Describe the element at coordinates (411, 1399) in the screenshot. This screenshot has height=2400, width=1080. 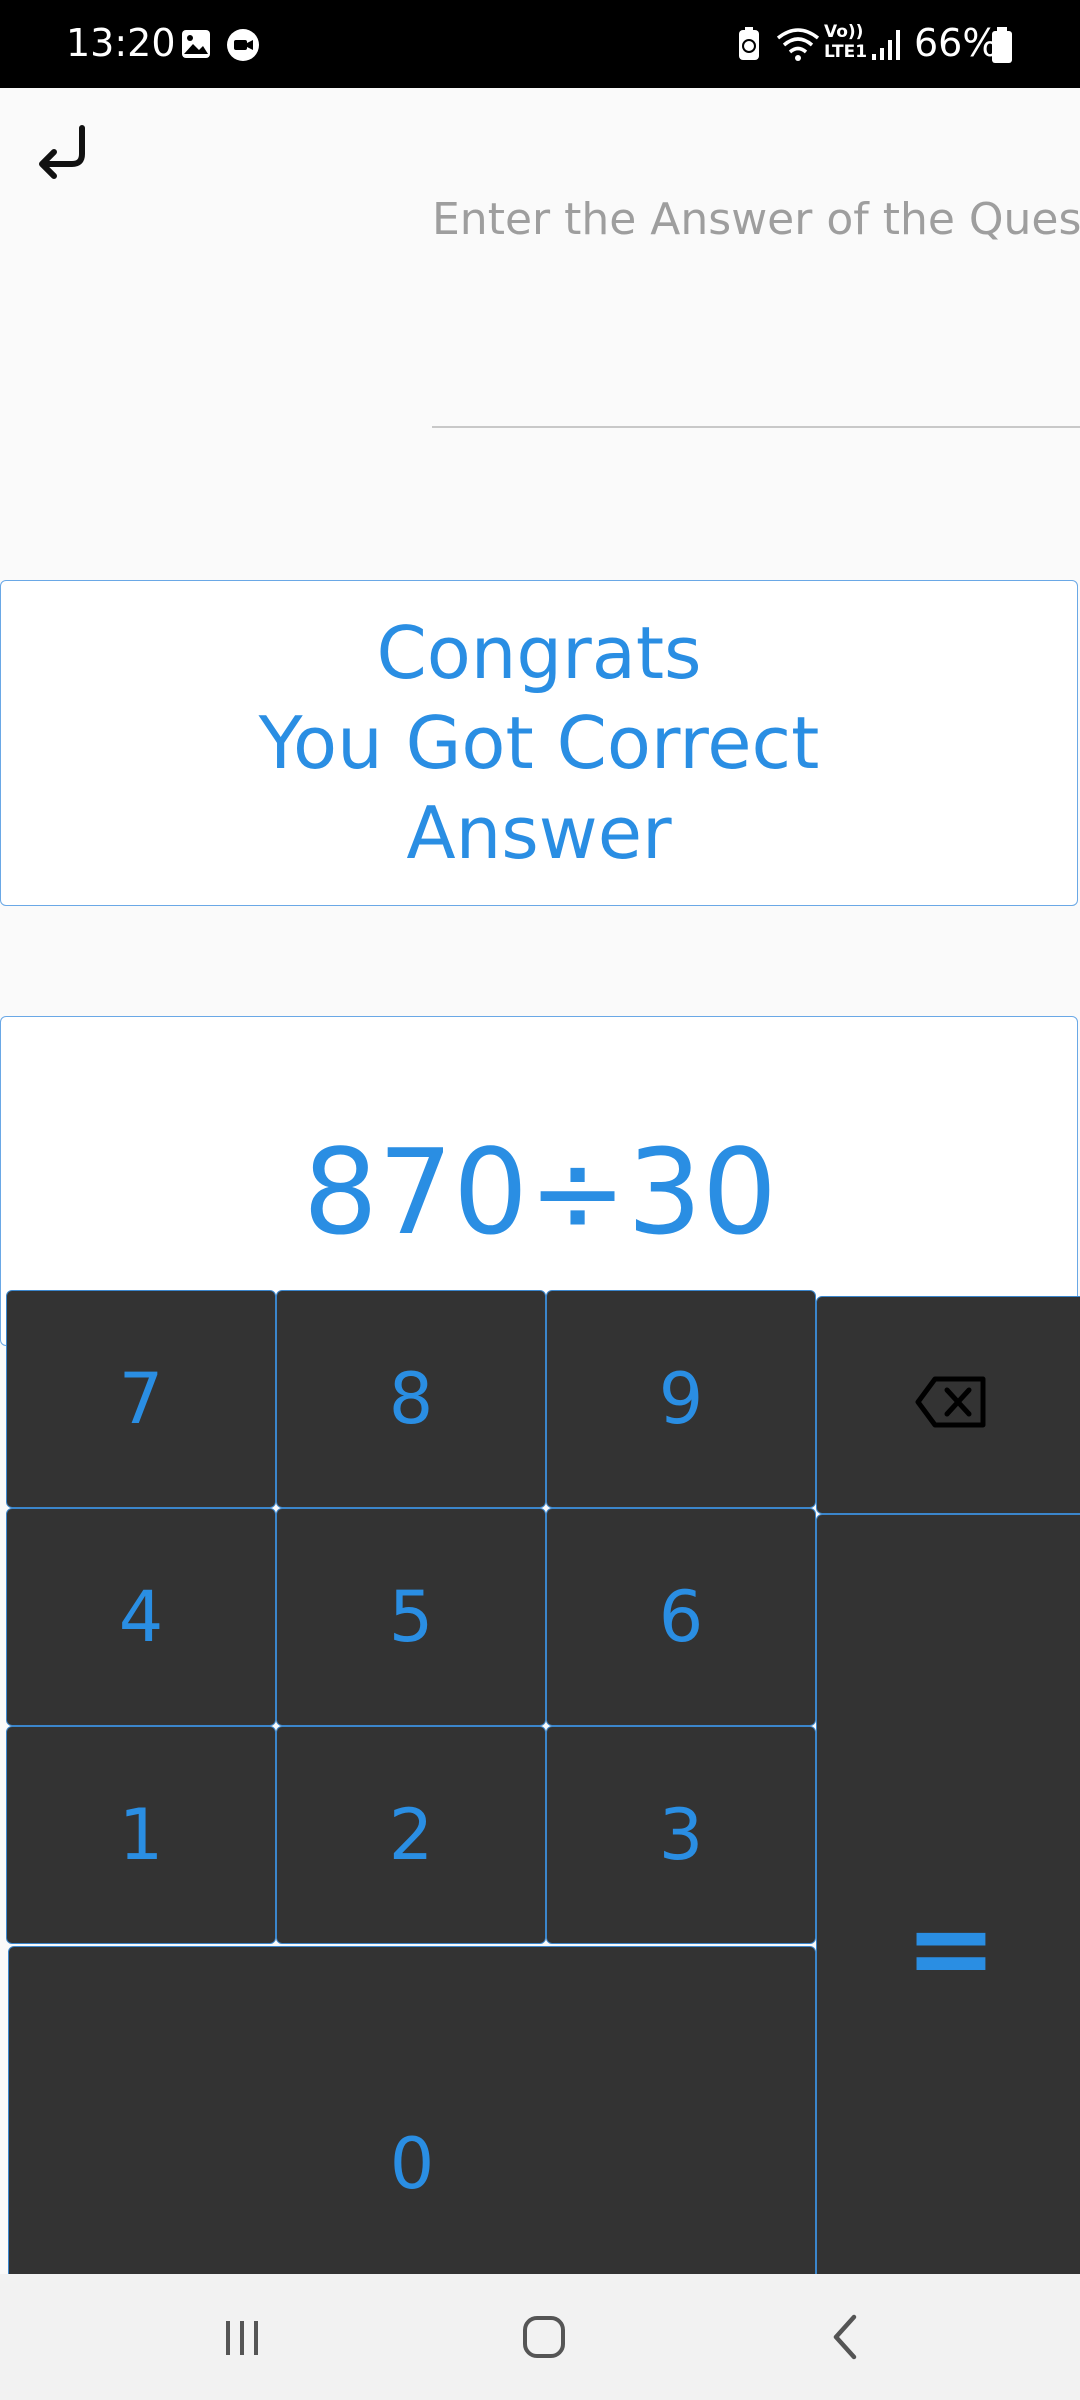
I see `key-8: 8` at that location.